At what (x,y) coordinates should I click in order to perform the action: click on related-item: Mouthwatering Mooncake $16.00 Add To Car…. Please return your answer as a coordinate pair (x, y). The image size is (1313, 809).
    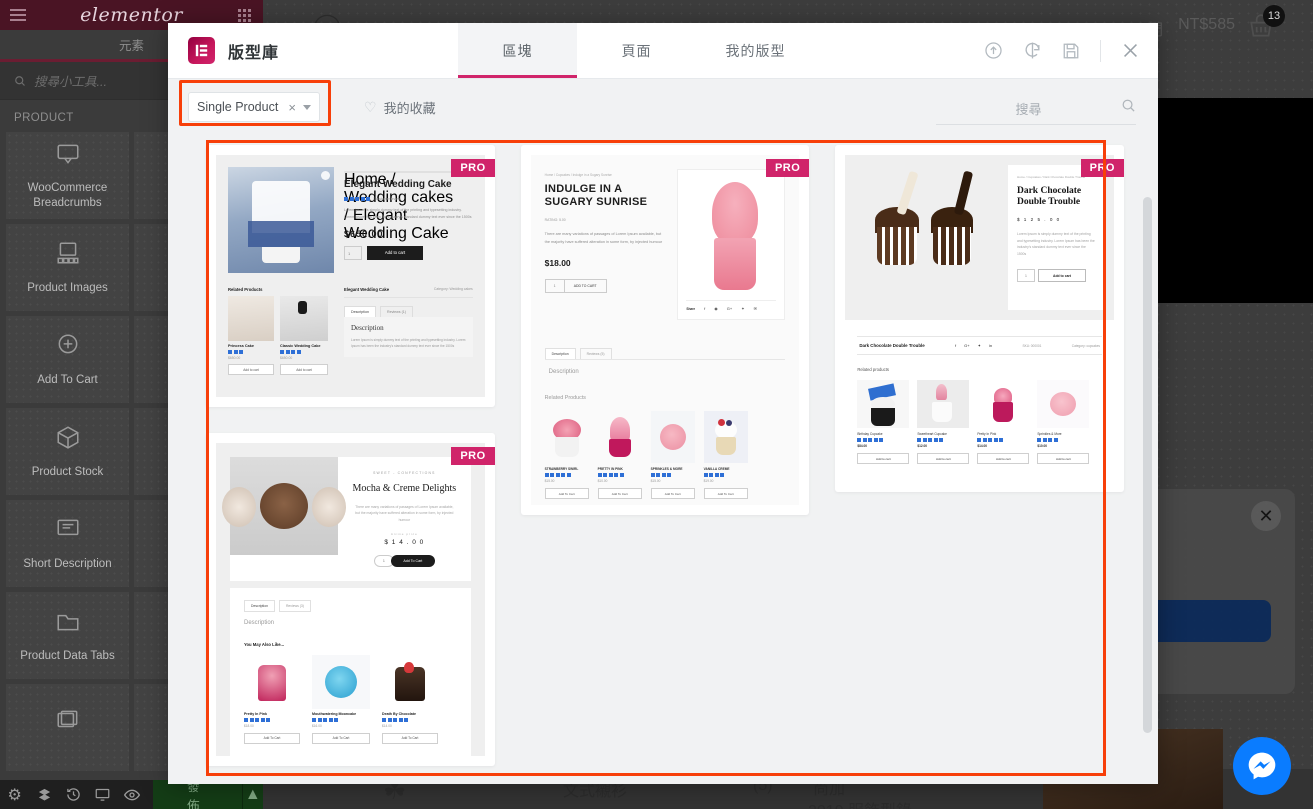
    Looking at the image, I should click on (341, 699).